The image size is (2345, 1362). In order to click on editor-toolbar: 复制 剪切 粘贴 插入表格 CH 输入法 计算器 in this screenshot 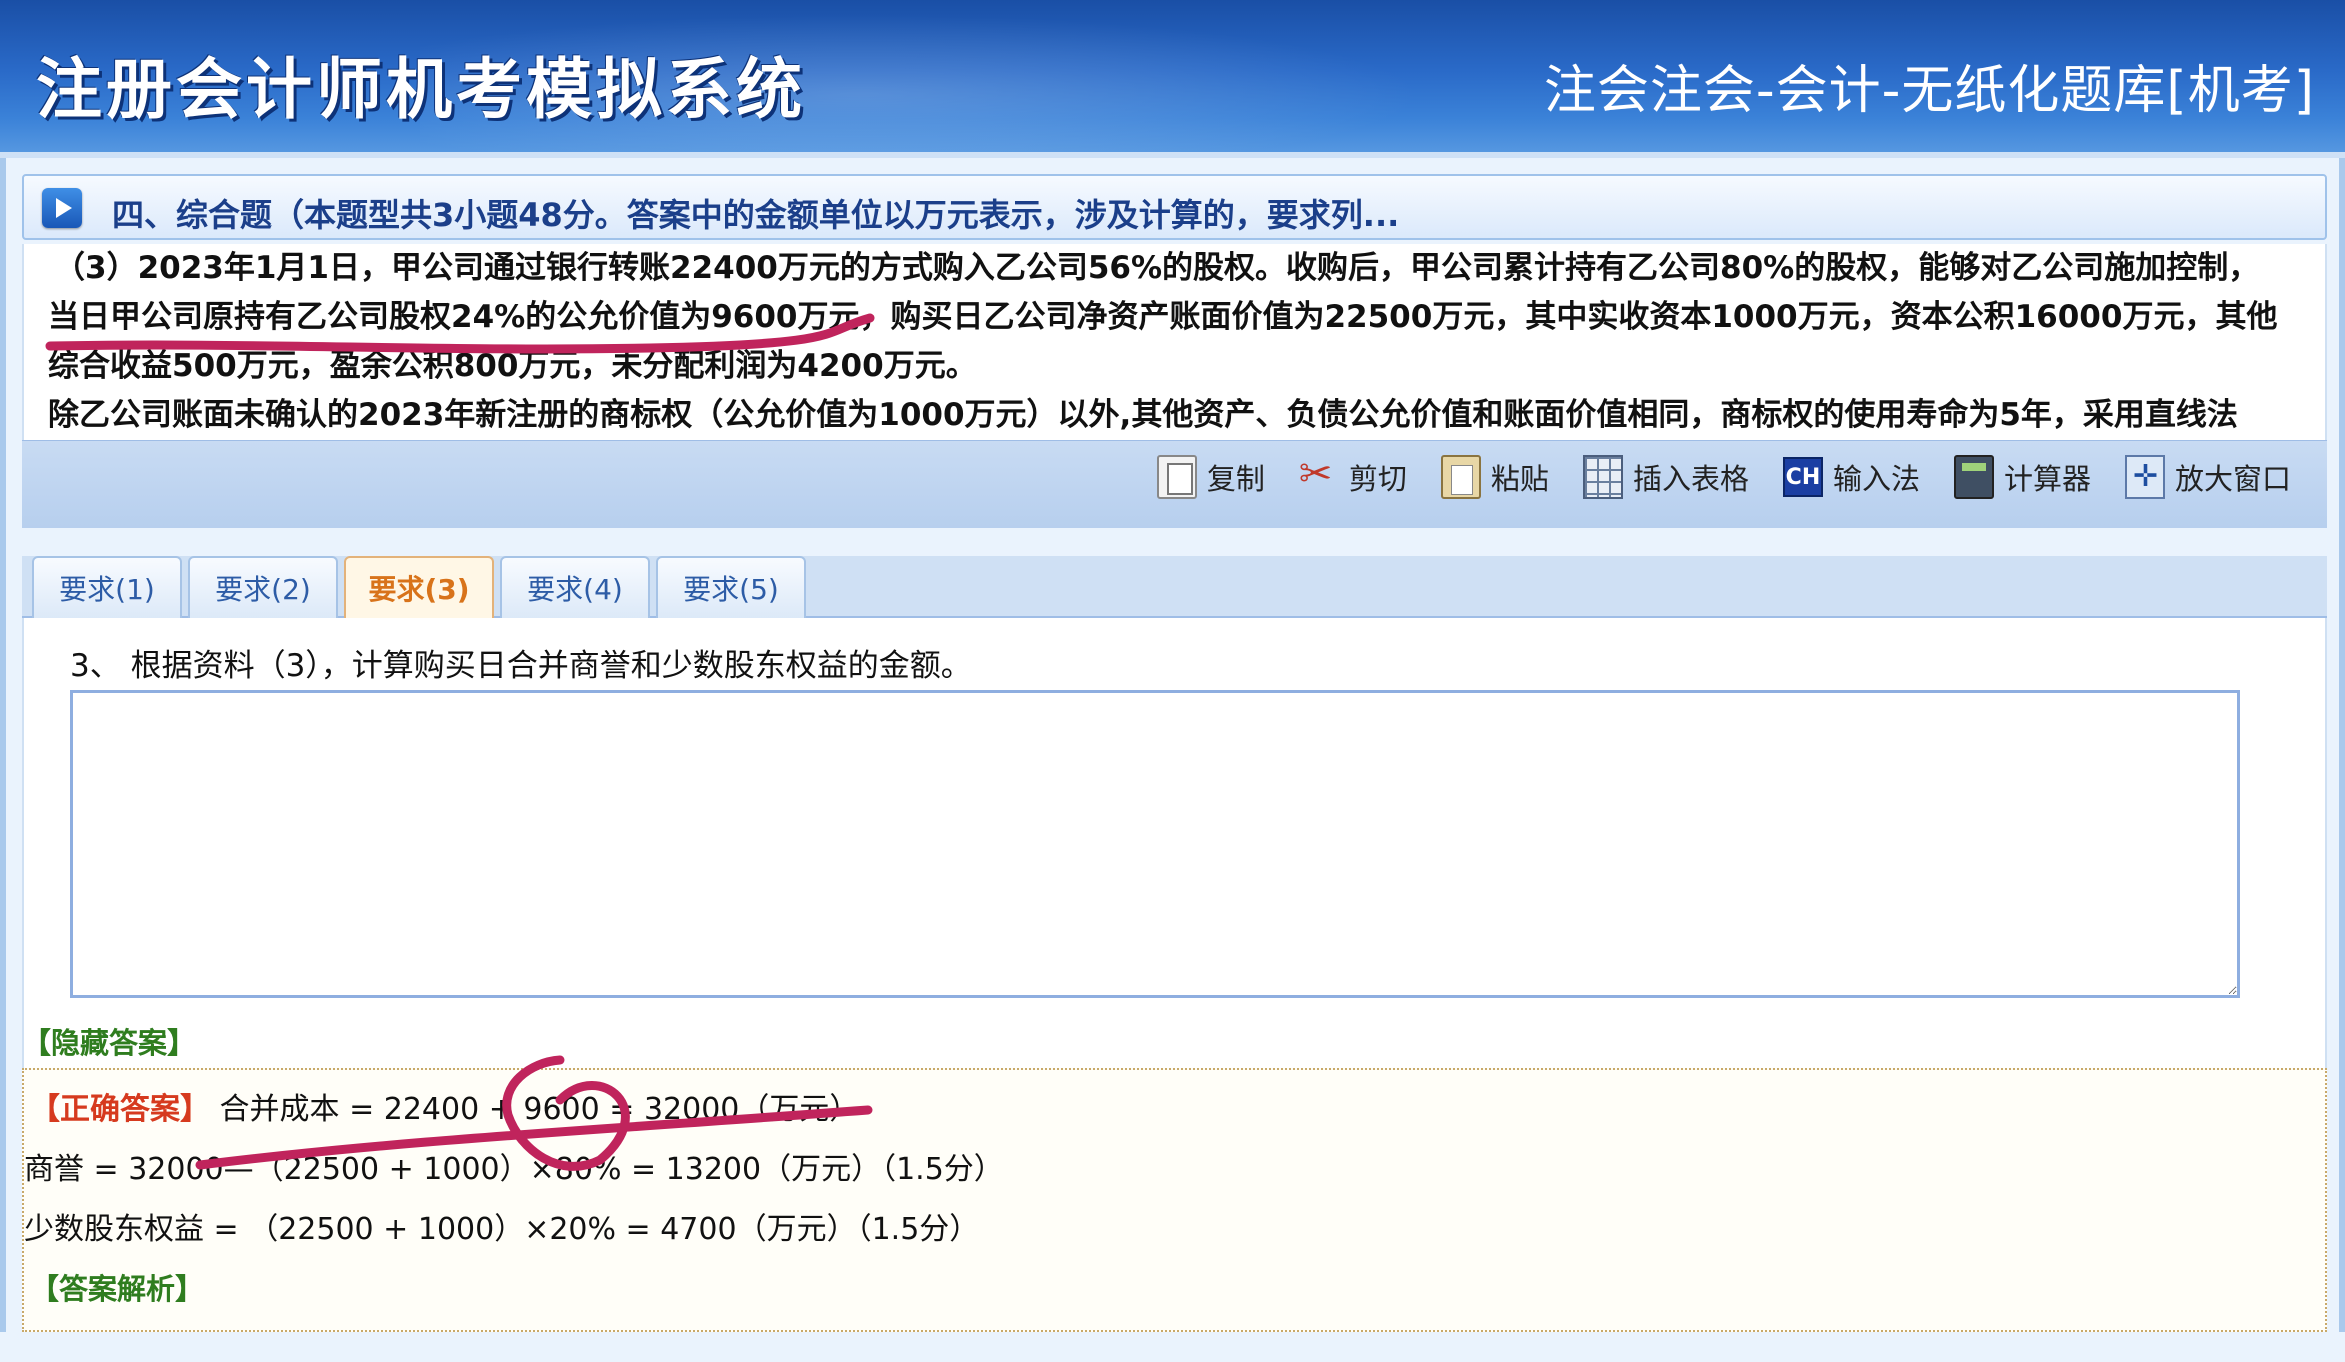, I will do `click(1174, 484)`.